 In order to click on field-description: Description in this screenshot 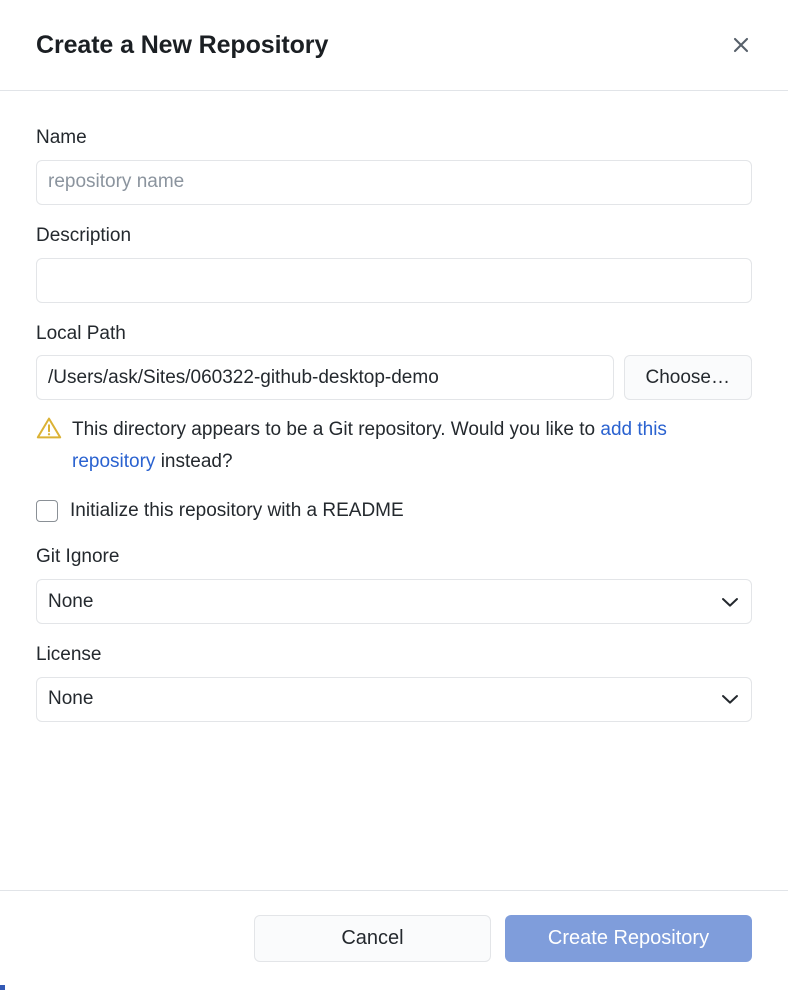, I will do `click(394, 264)`.